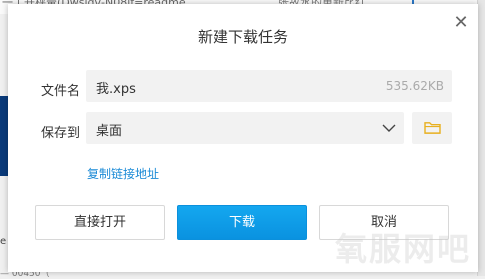  What do you see at coordinates (3, 241) in the screenshot?
I see `background-text: e` at bounding box center [3, 241].